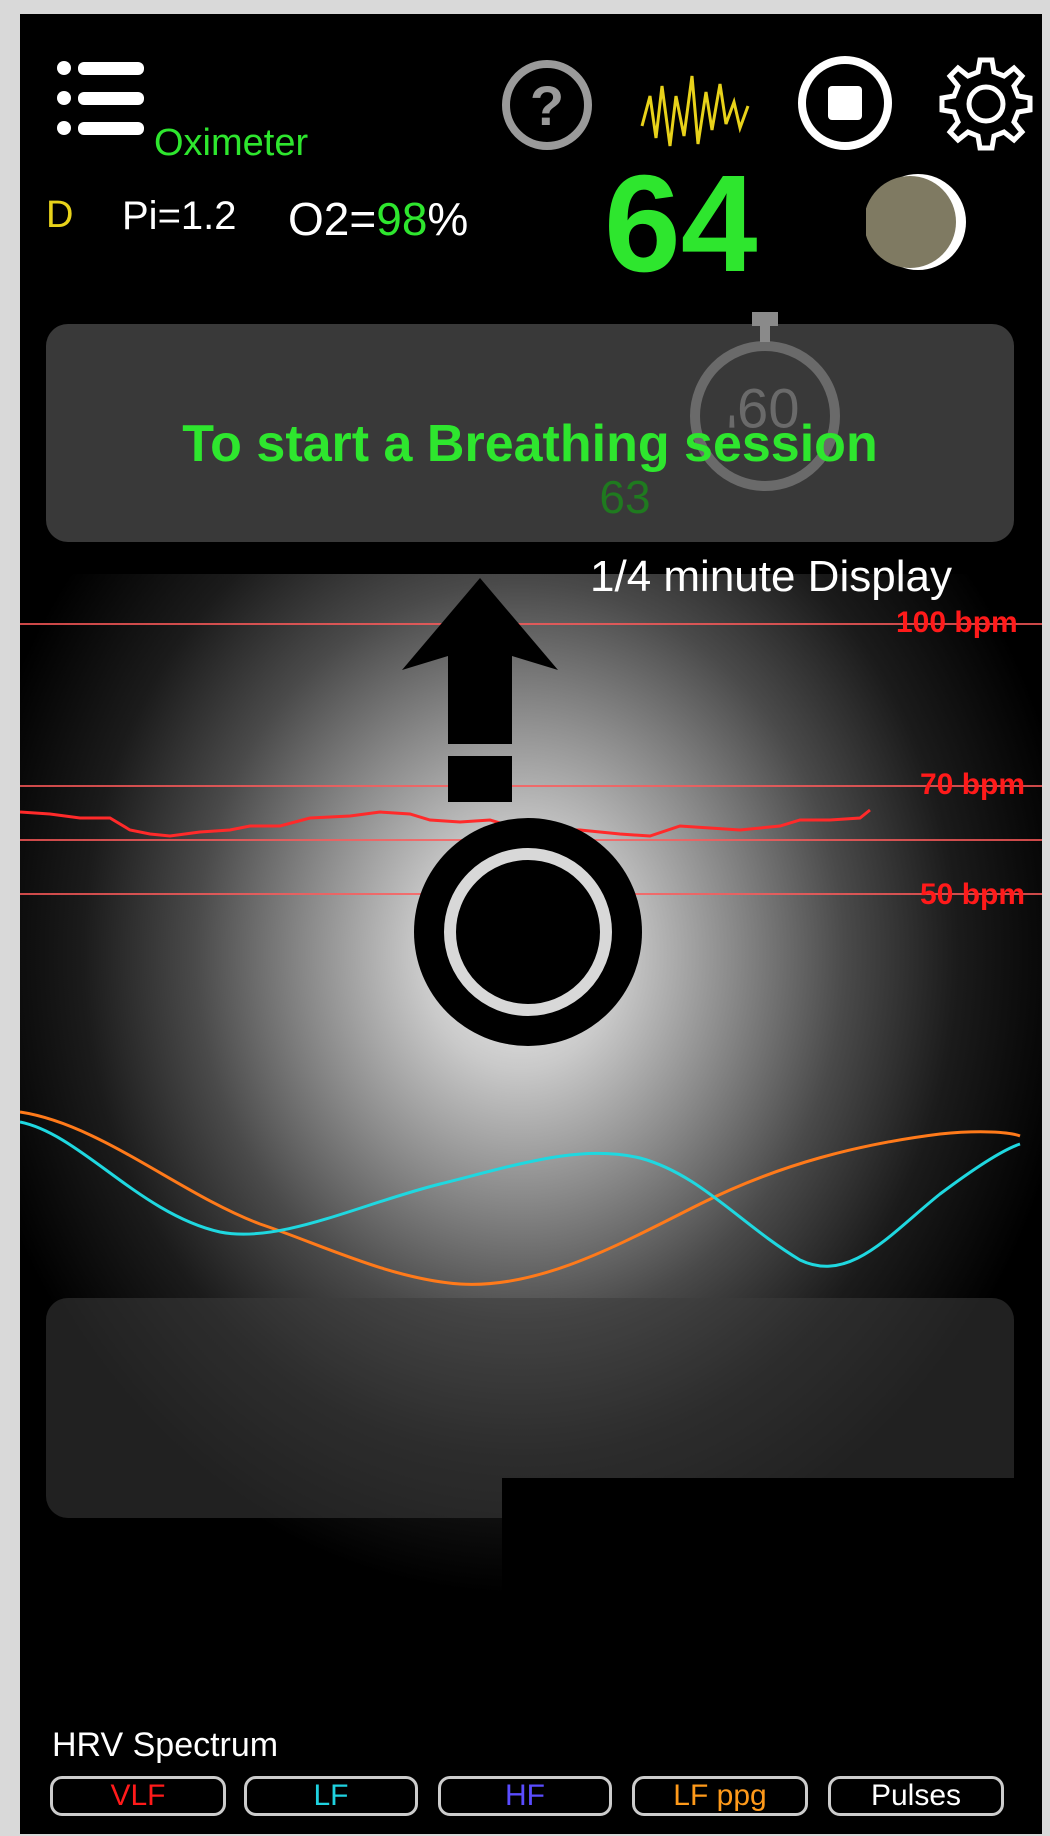 The width and height of the screenshot is (1050, 1836). What do you see at coordinates (681, 224) in the screenshot?
I see `heart-rate-value: 64` at bounding box center [681, 224].